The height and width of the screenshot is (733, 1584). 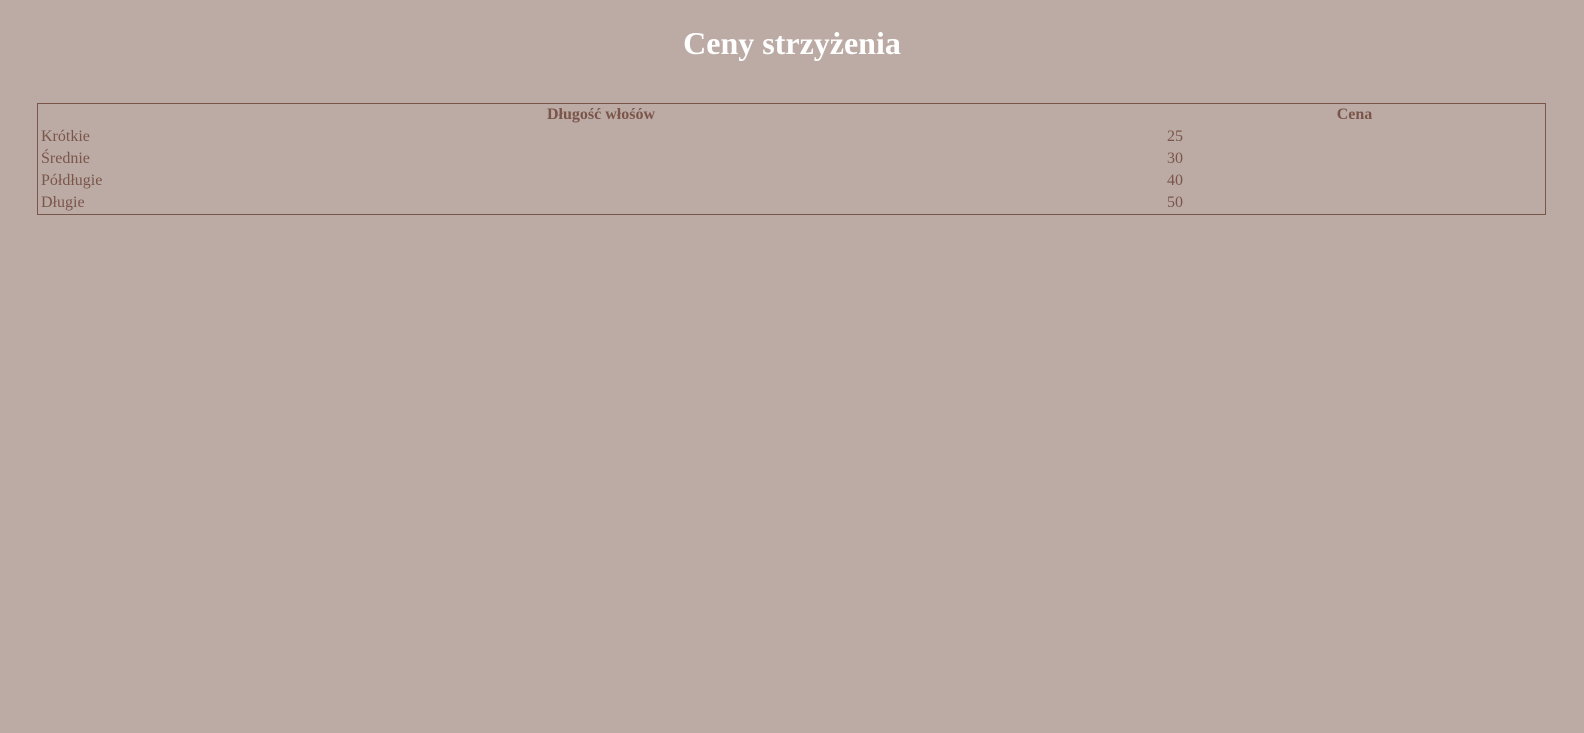 I want to click on cell-hair-length: Długie, so click(x=63, y=202).